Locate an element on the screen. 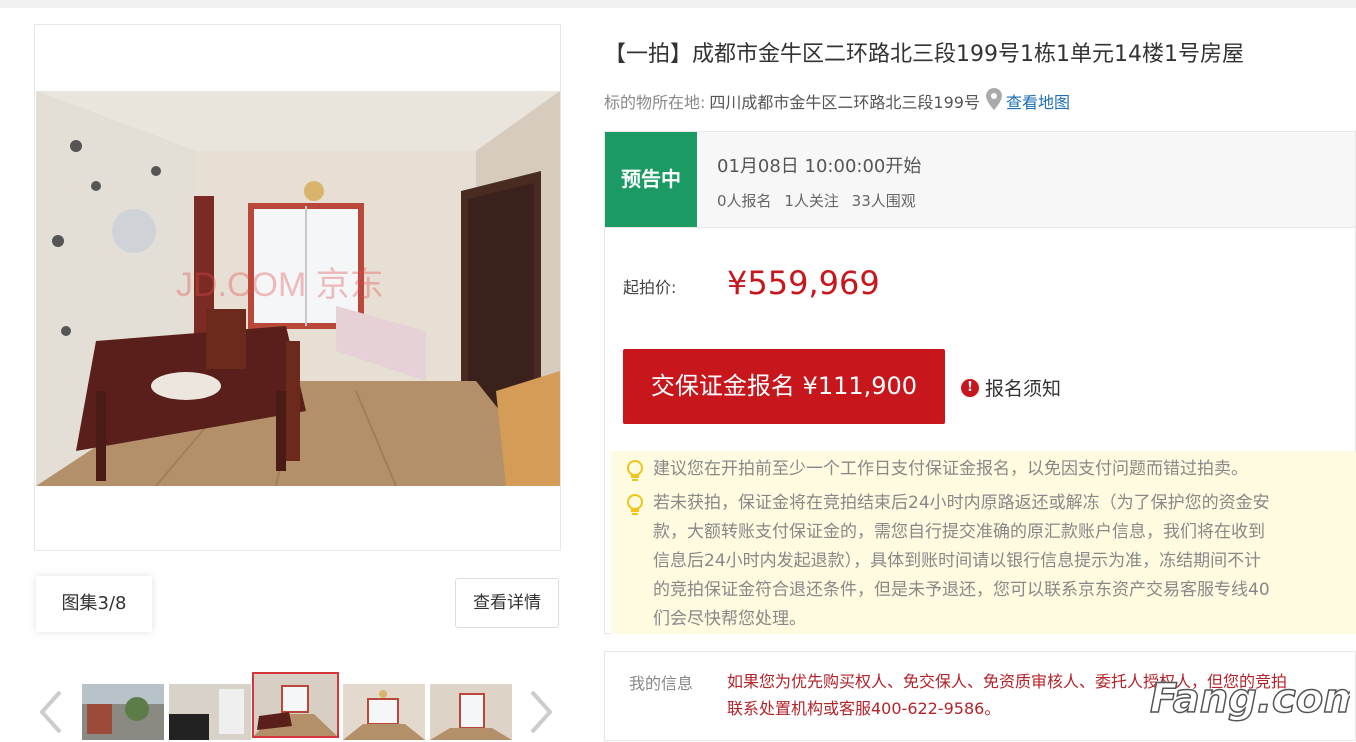 Image resolution: width=1356 pixels, height=742 pixels. gallery-count: 图集3/8 is located at coordinates (94, 604).